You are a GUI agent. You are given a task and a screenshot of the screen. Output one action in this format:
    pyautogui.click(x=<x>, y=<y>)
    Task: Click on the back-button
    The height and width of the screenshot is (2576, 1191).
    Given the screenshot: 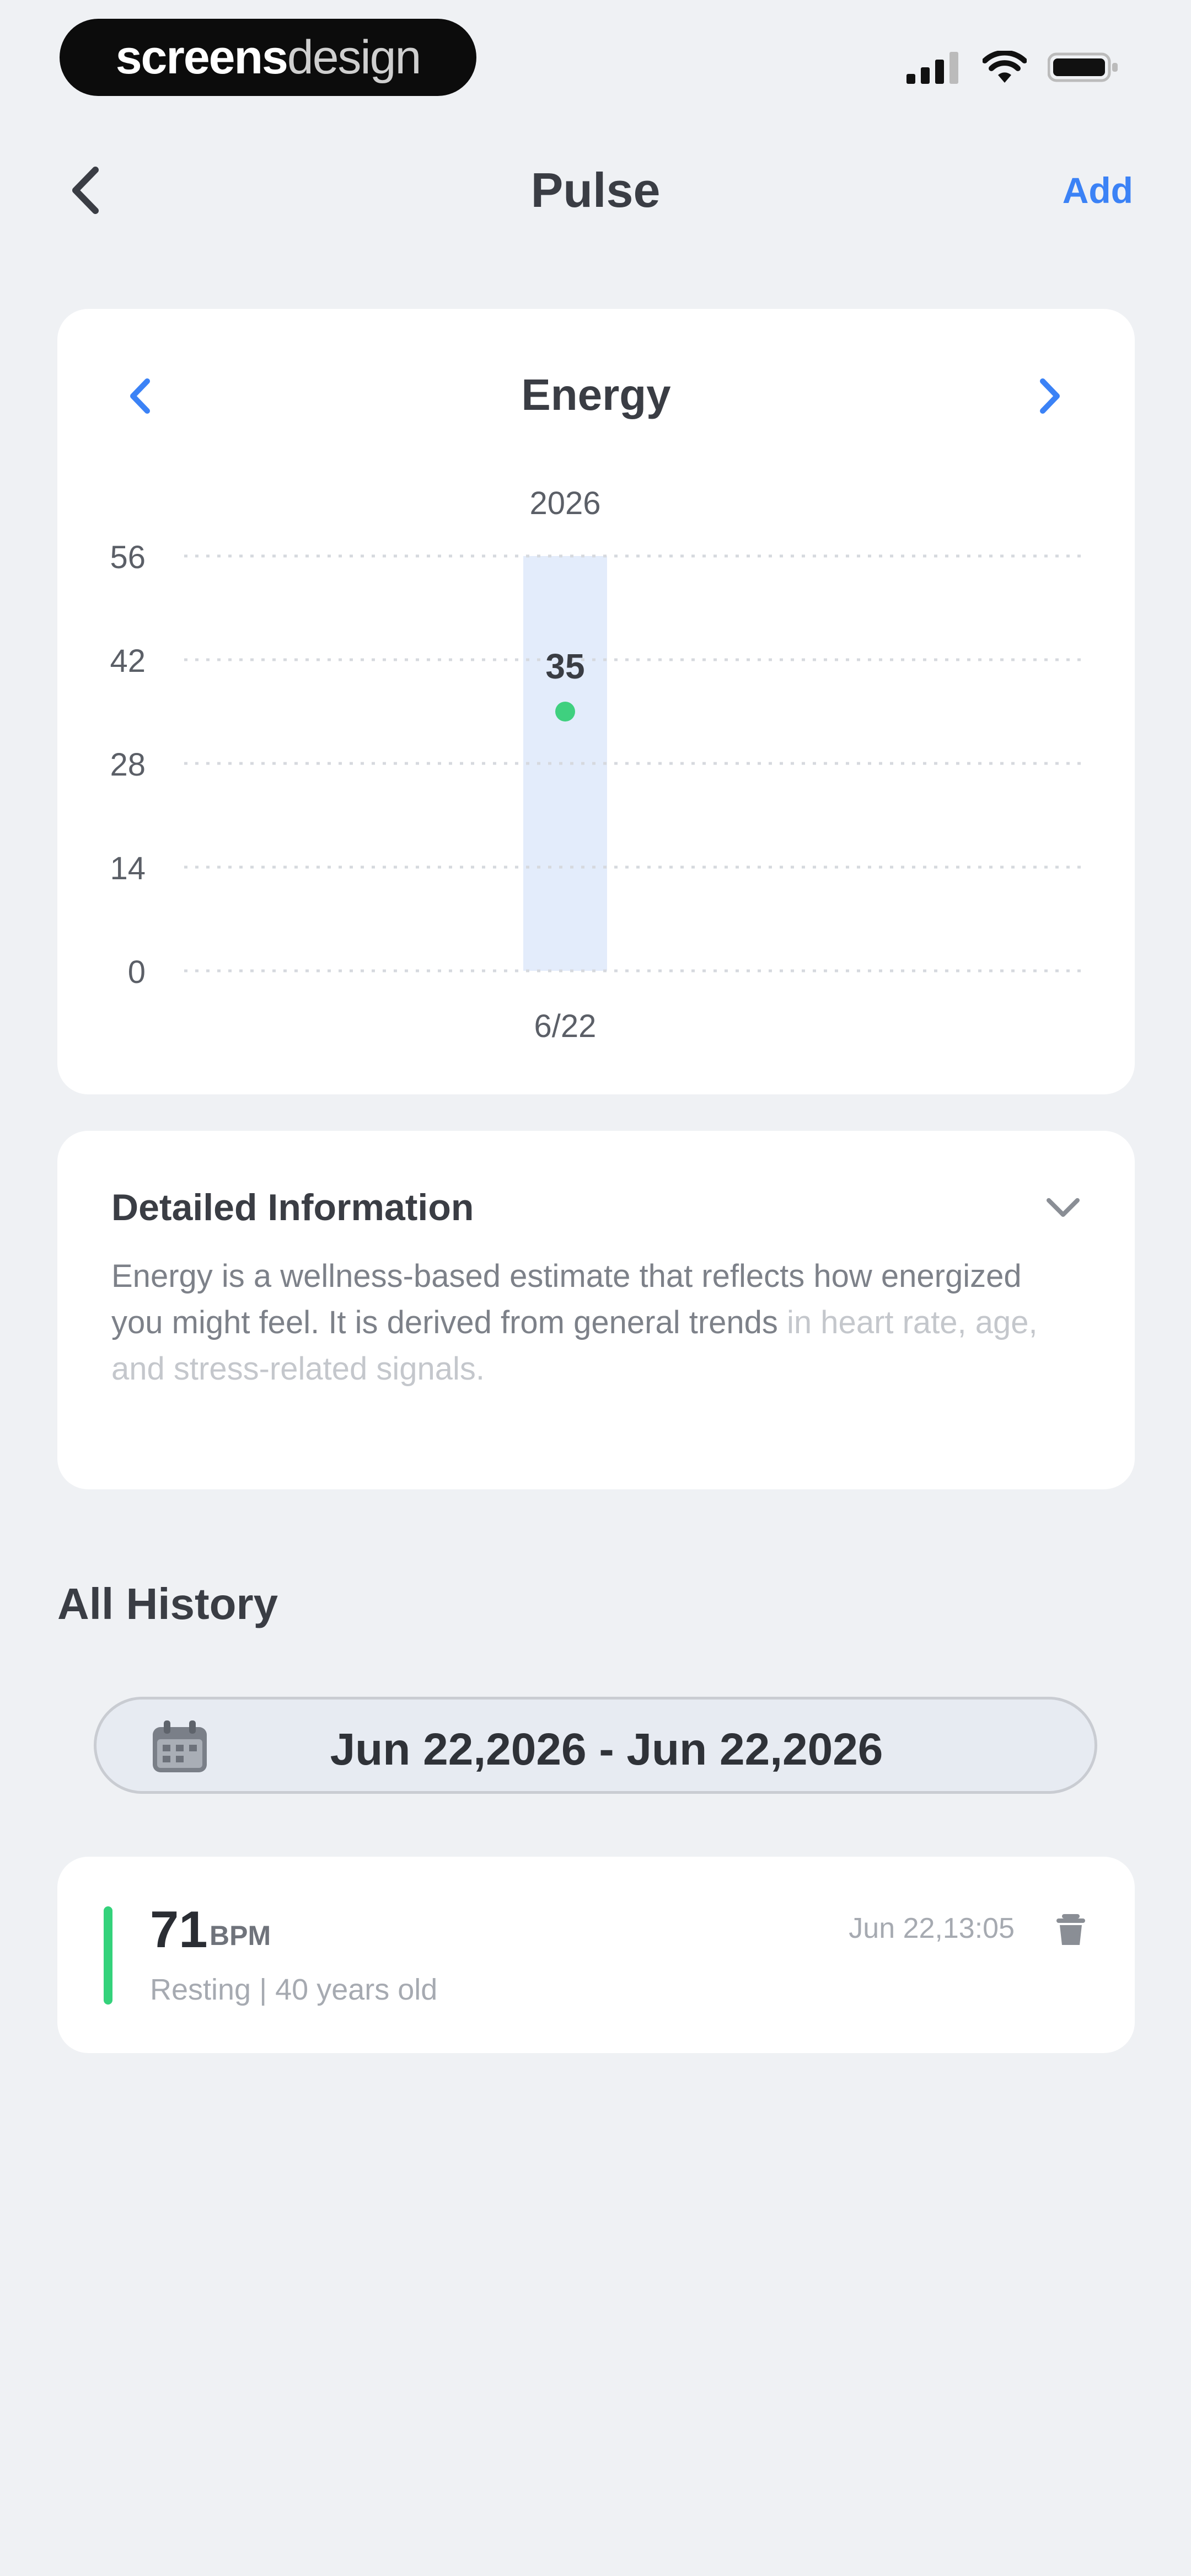 What is the action you would take?
    pyautogui.click(x=85, y=190)
    